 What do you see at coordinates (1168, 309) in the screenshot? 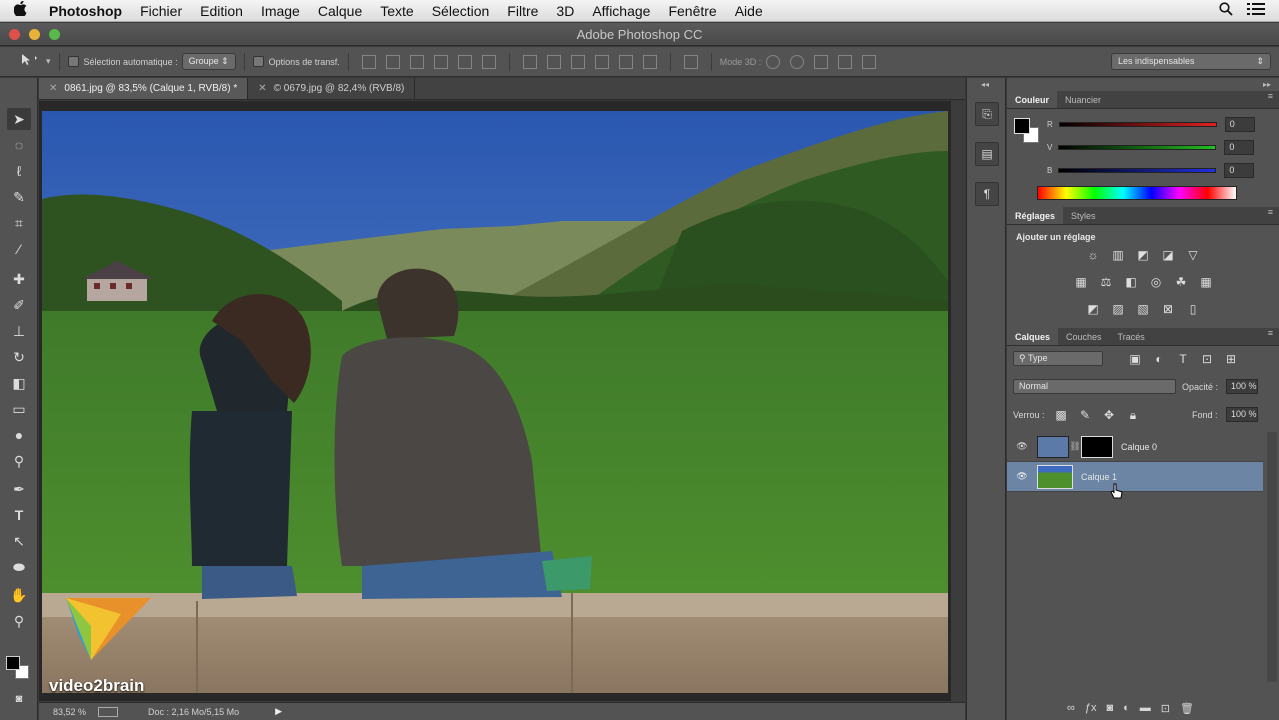
I see `selective-color-icon: ⊠` at bounding box center [1168, 309].